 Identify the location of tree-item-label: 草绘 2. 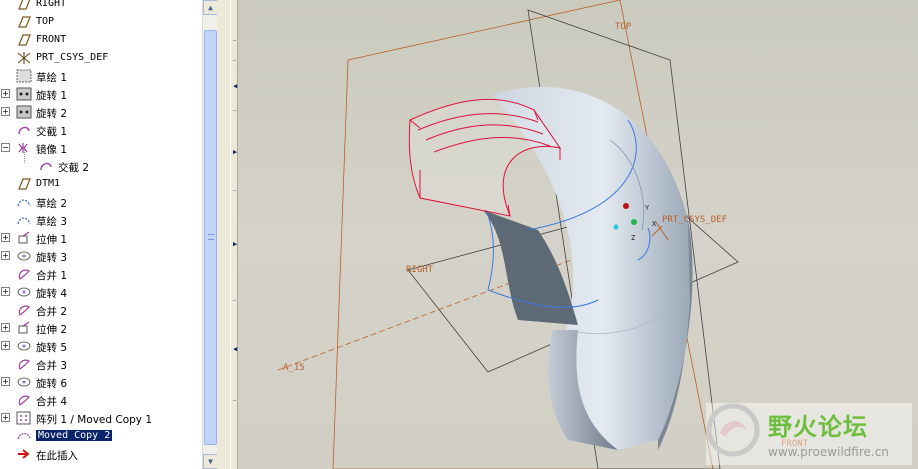
(52, 204).